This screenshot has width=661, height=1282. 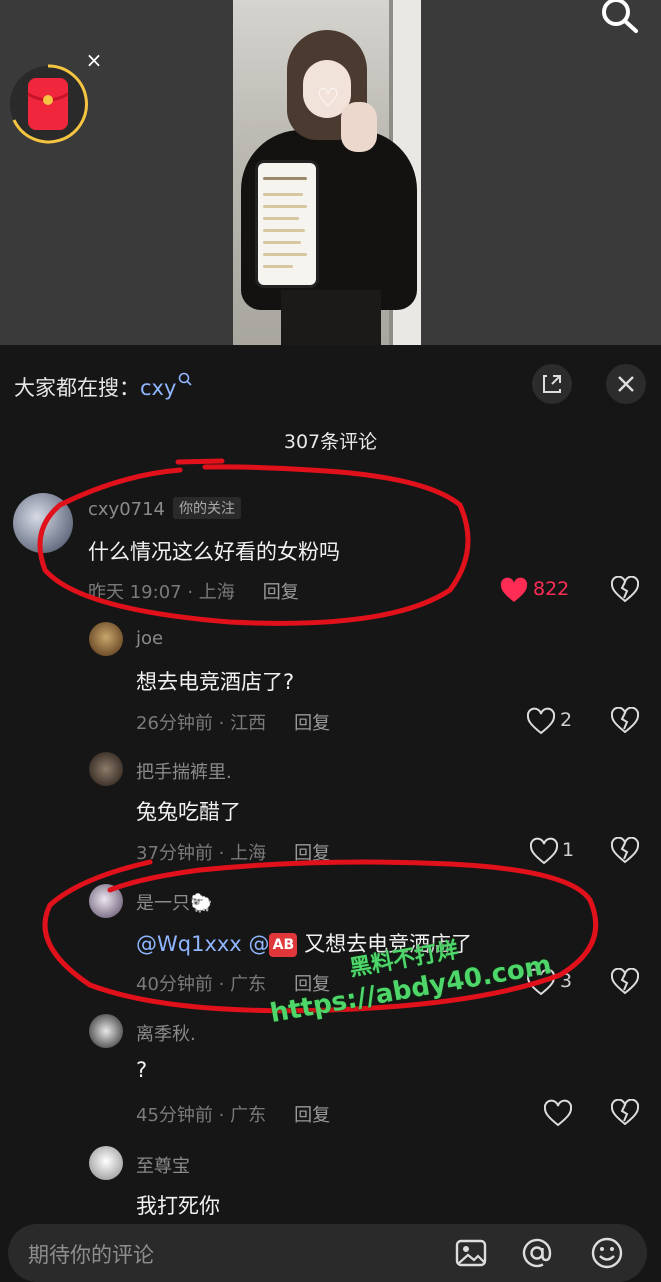 I want to click on close-icon: ×, so click(x=94, y=60).